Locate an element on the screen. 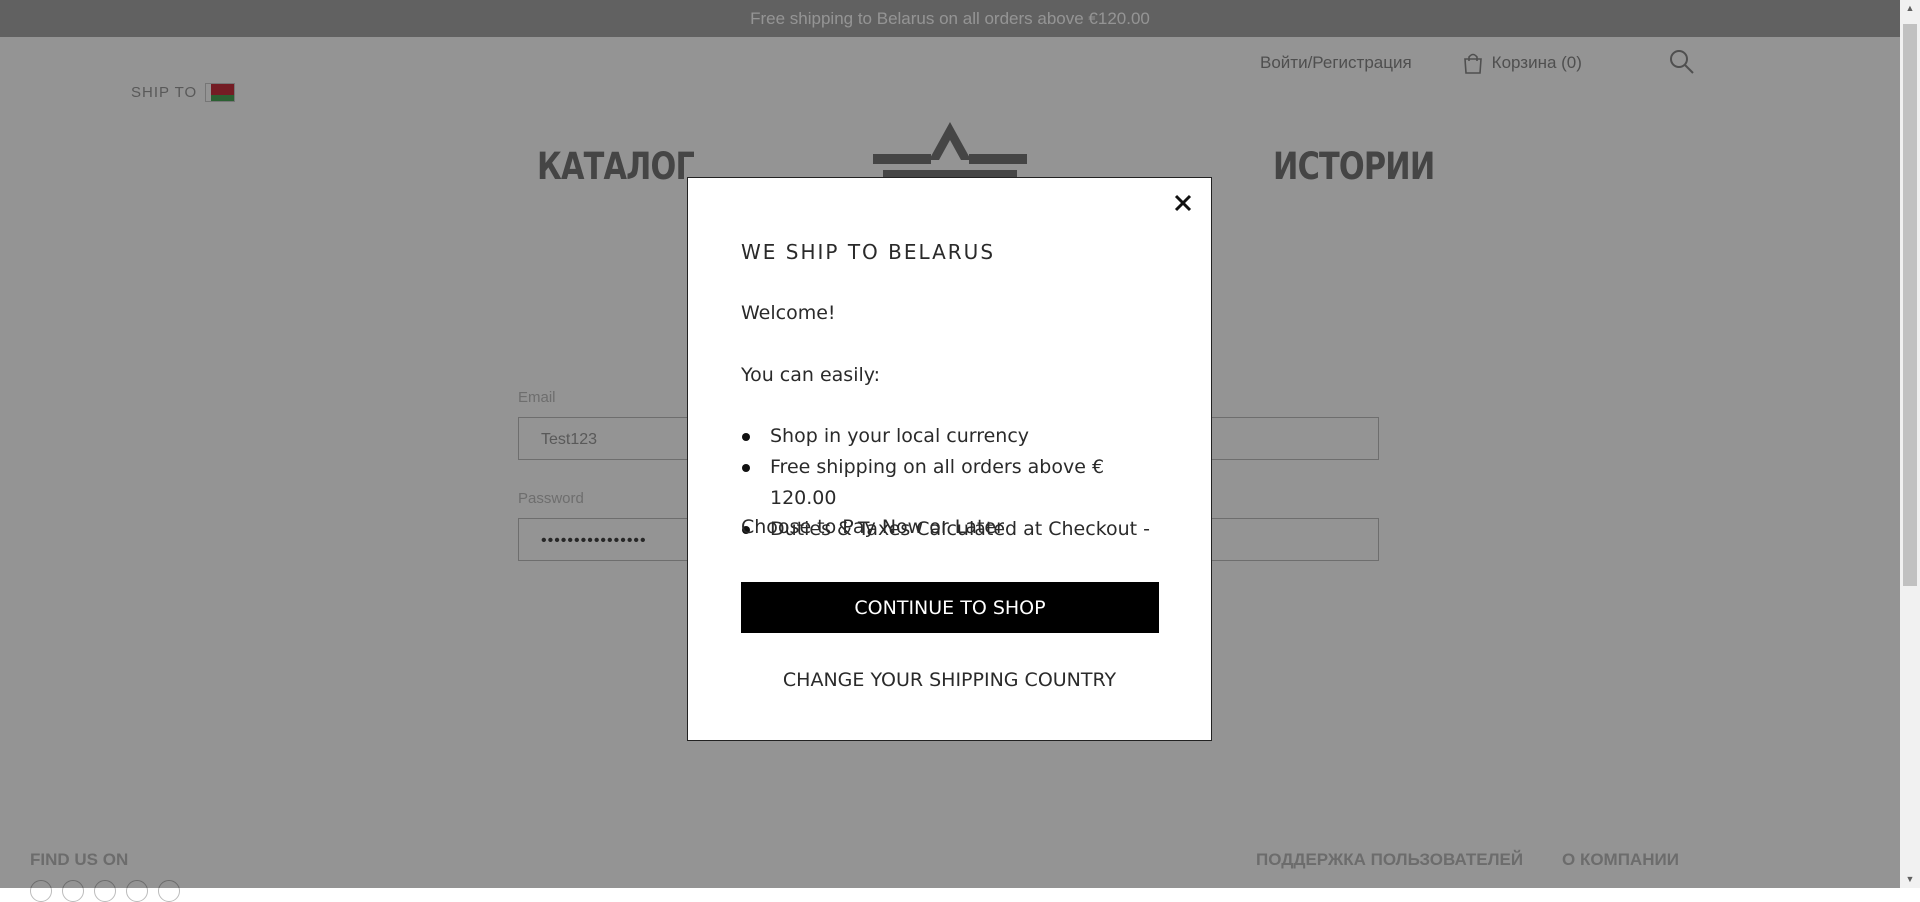 Image resolution: width=1920 pixels, height=902 pixels. close-icon is located at coordinates (1183, 203).